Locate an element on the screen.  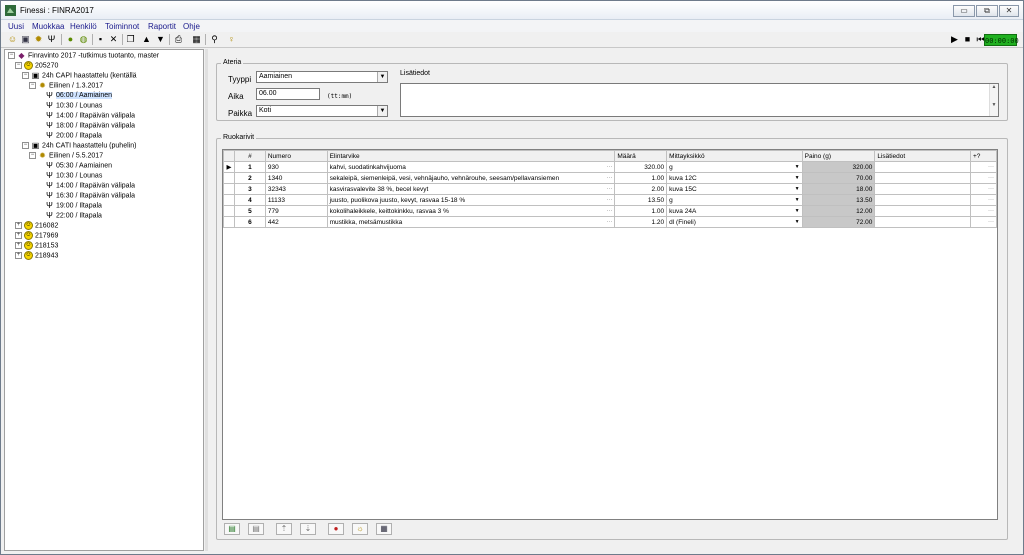
tree-meal-1-4: Ψ 18:00 / Iltapäivän välipala is located at coordinates (90, 126).